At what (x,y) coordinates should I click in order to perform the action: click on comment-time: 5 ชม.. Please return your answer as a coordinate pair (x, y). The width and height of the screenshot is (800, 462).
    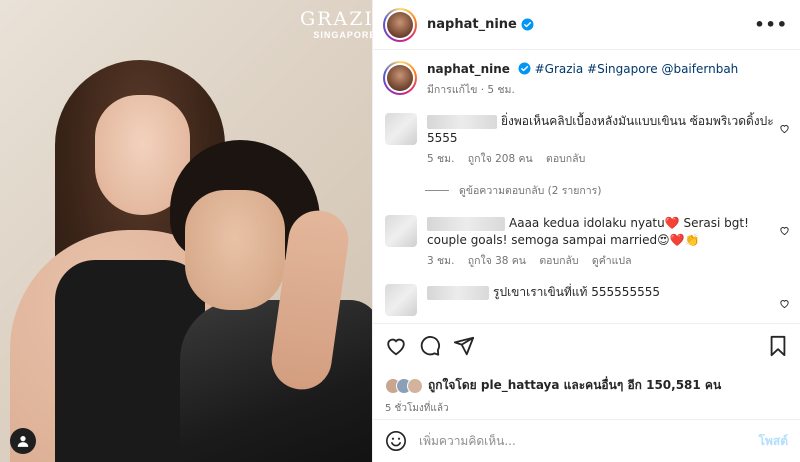
    Looking at the image, I should click on (440, 159).